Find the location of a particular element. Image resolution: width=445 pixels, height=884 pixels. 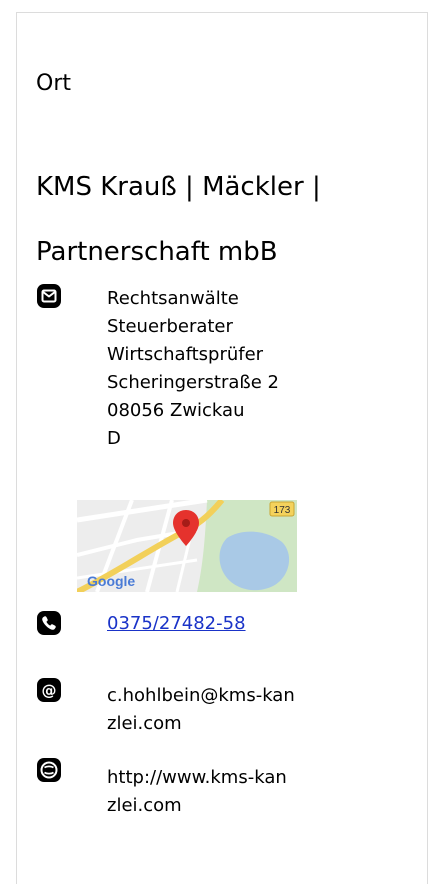

phone-link: 0375/27482-58 is located at coordinates (176, 624).